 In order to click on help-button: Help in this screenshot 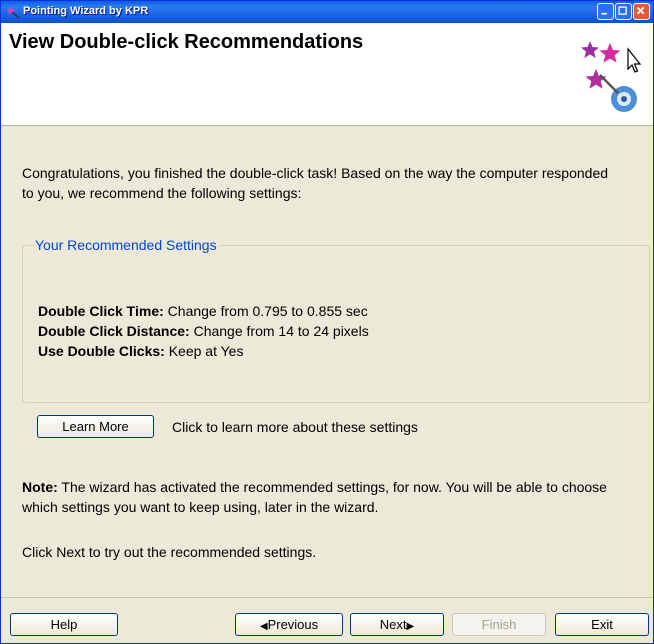, I will do `click(64, 624)`.